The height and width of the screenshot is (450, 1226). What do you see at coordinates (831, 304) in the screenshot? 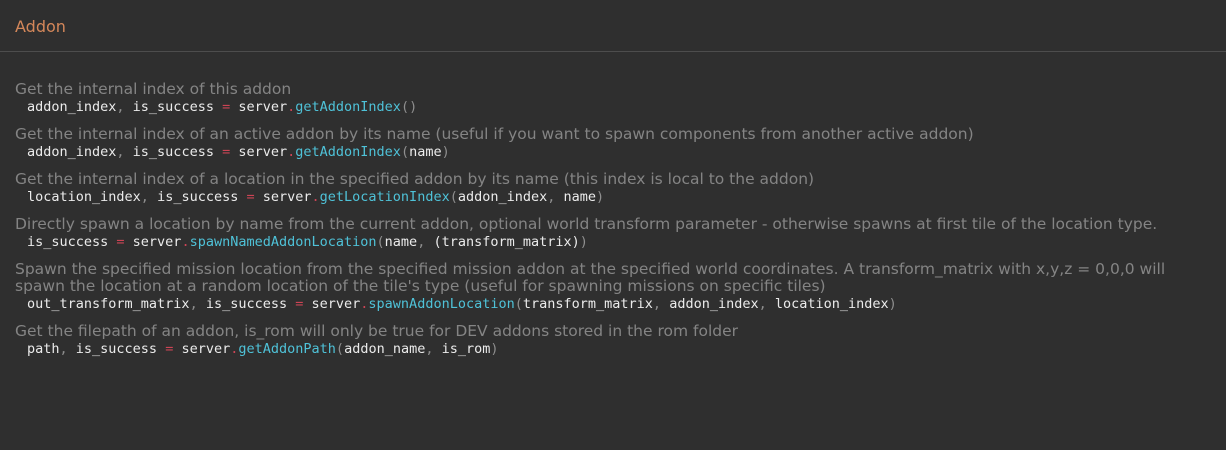
I see `argument: location_index` at bounding box center [831, 304].